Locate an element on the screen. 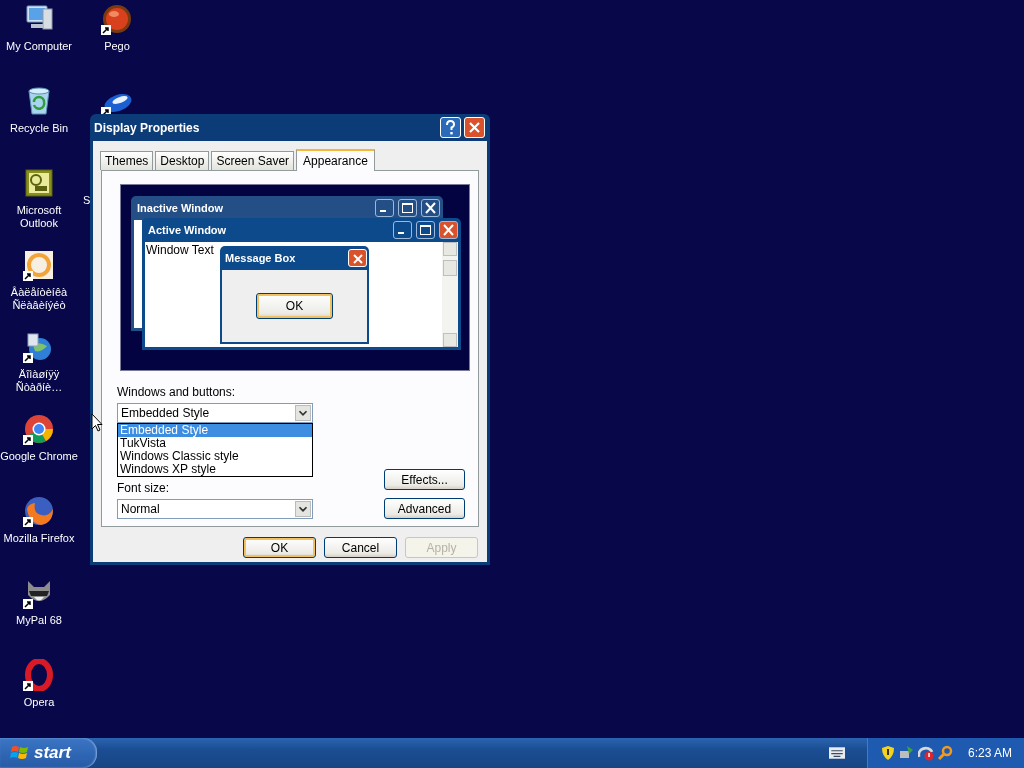 The image size is (1024, 768). desktop-icon-label: Microsoft Outlook is located at coordinates (39, 217).